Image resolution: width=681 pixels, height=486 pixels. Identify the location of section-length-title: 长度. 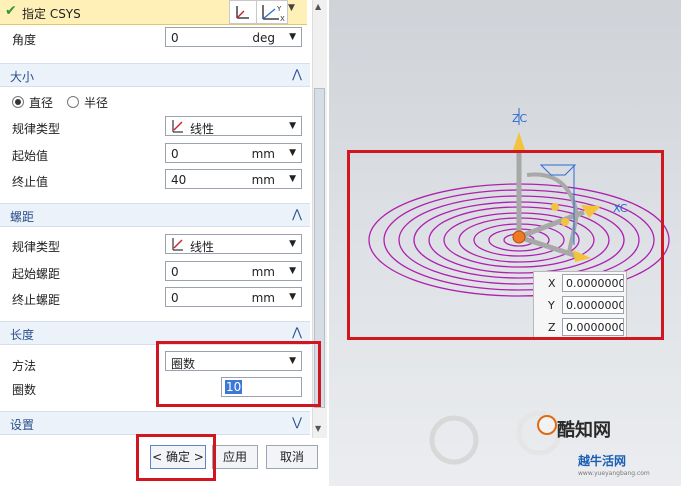
(22, 335).